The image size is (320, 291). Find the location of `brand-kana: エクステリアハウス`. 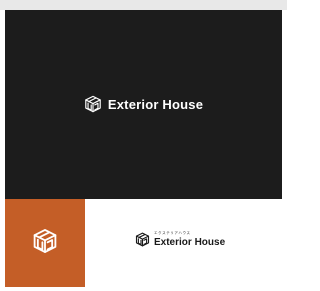

brand-kana: エクステリアハウス is located at coordinates (172, 233).